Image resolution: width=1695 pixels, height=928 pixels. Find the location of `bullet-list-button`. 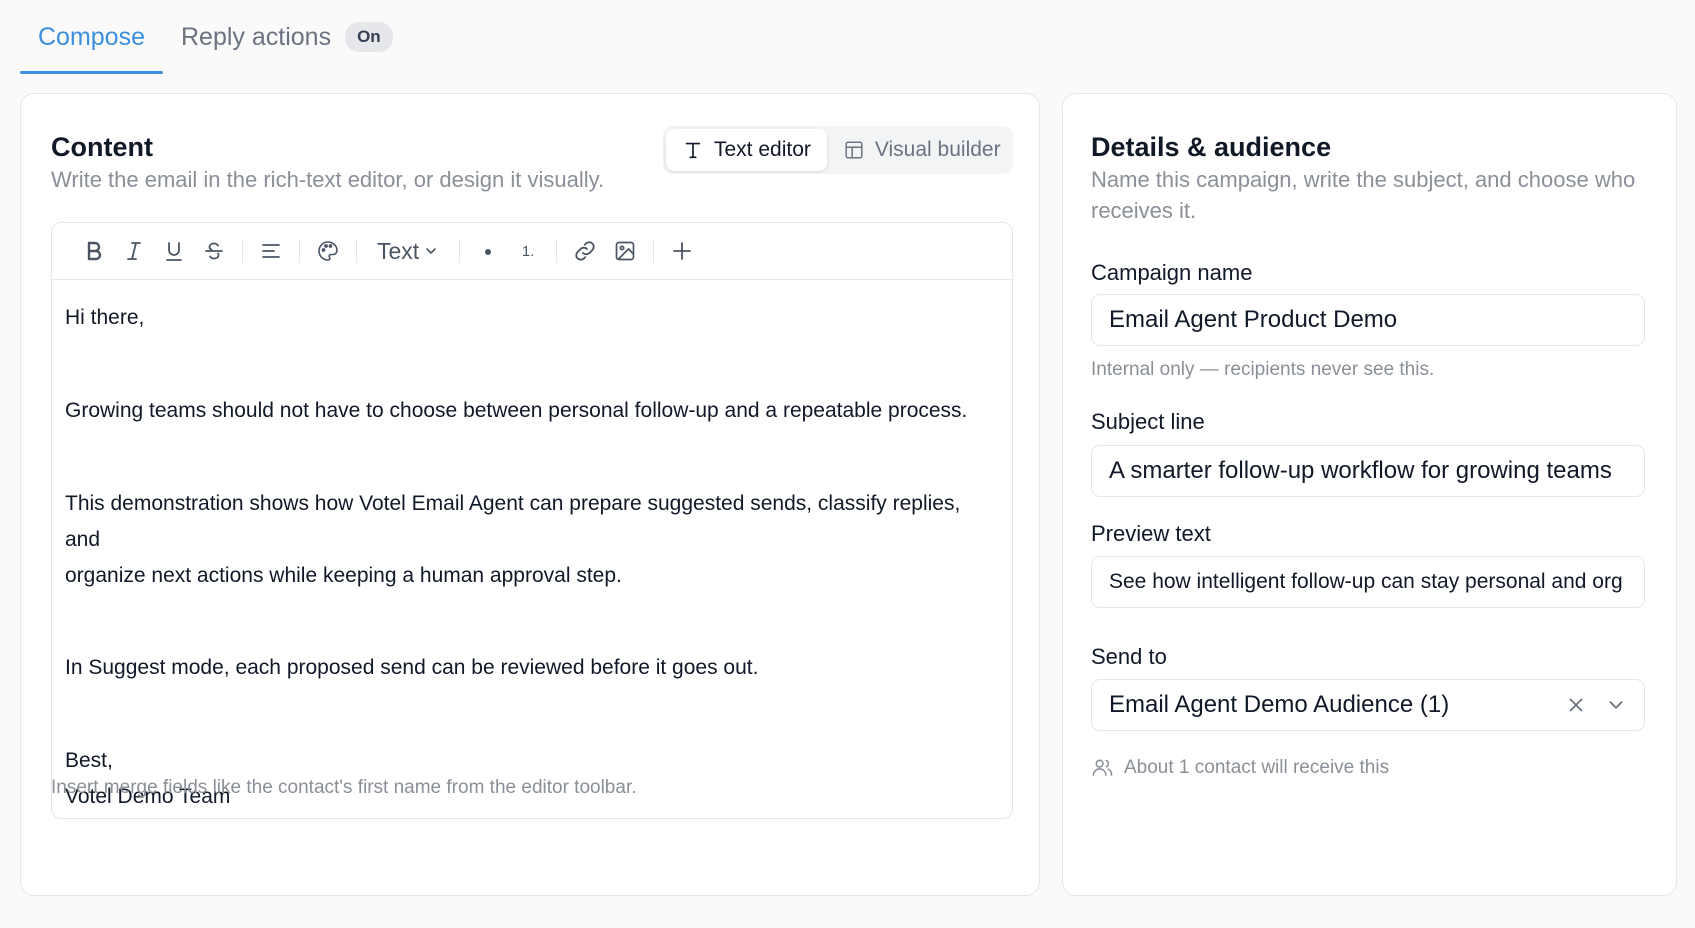

bullet-list-button is located at coordinates (488, 251).